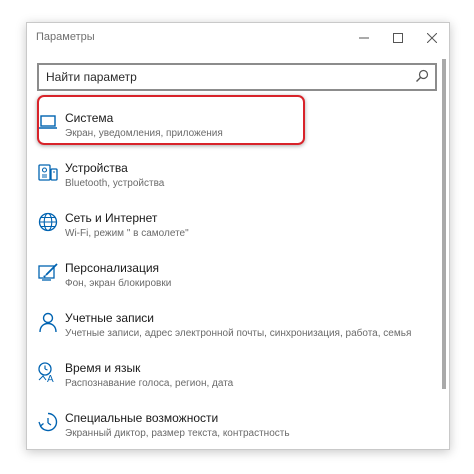 This screenshot has width=474, height=474. I want to click on item-title: Система, so click(89, 118).